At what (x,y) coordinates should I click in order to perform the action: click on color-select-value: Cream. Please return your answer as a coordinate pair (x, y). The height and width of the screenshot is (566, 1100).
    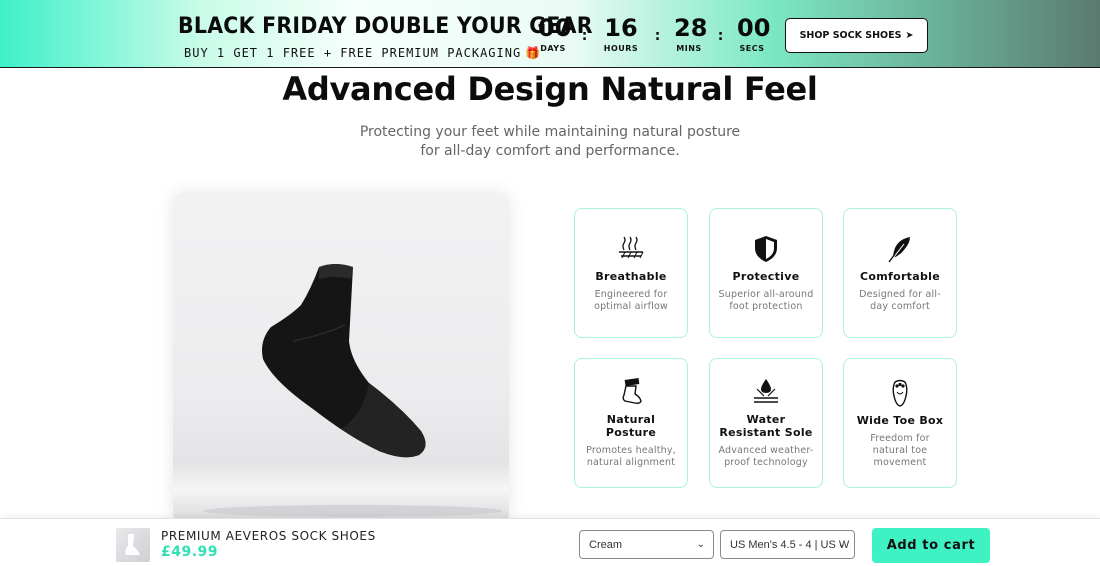
    Looking at the image, I should click on (606, 544).